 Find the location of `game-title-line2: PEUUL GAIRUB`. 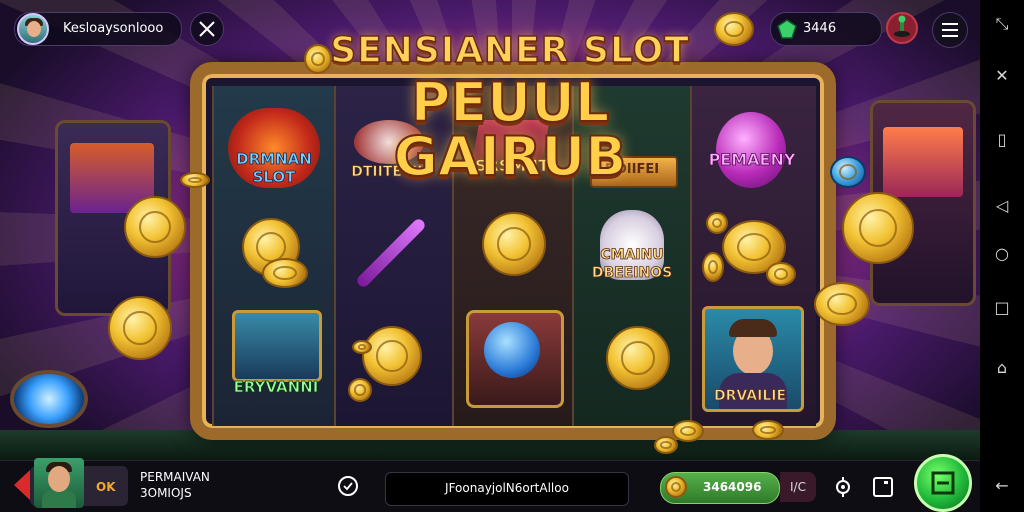

game-title-line2: PEUUL GAIRUB is located at coordinates (510, 129).